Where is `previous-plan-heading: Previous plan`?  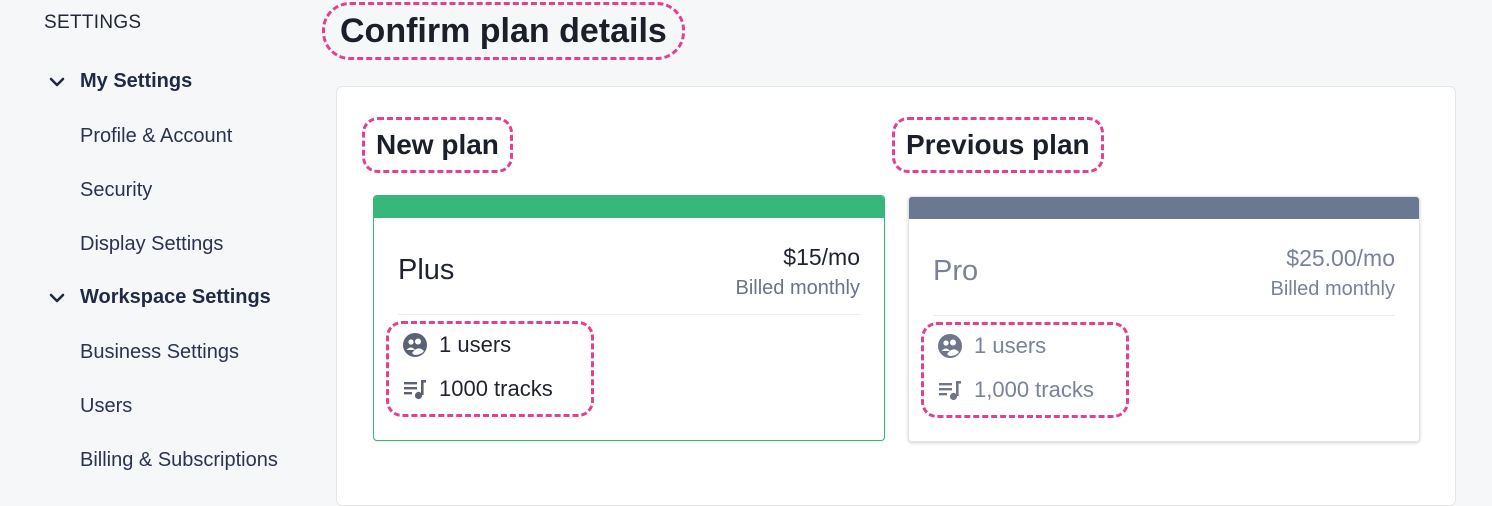 previous-plan-heading: Previous plan is located at coordinates (998, 145).